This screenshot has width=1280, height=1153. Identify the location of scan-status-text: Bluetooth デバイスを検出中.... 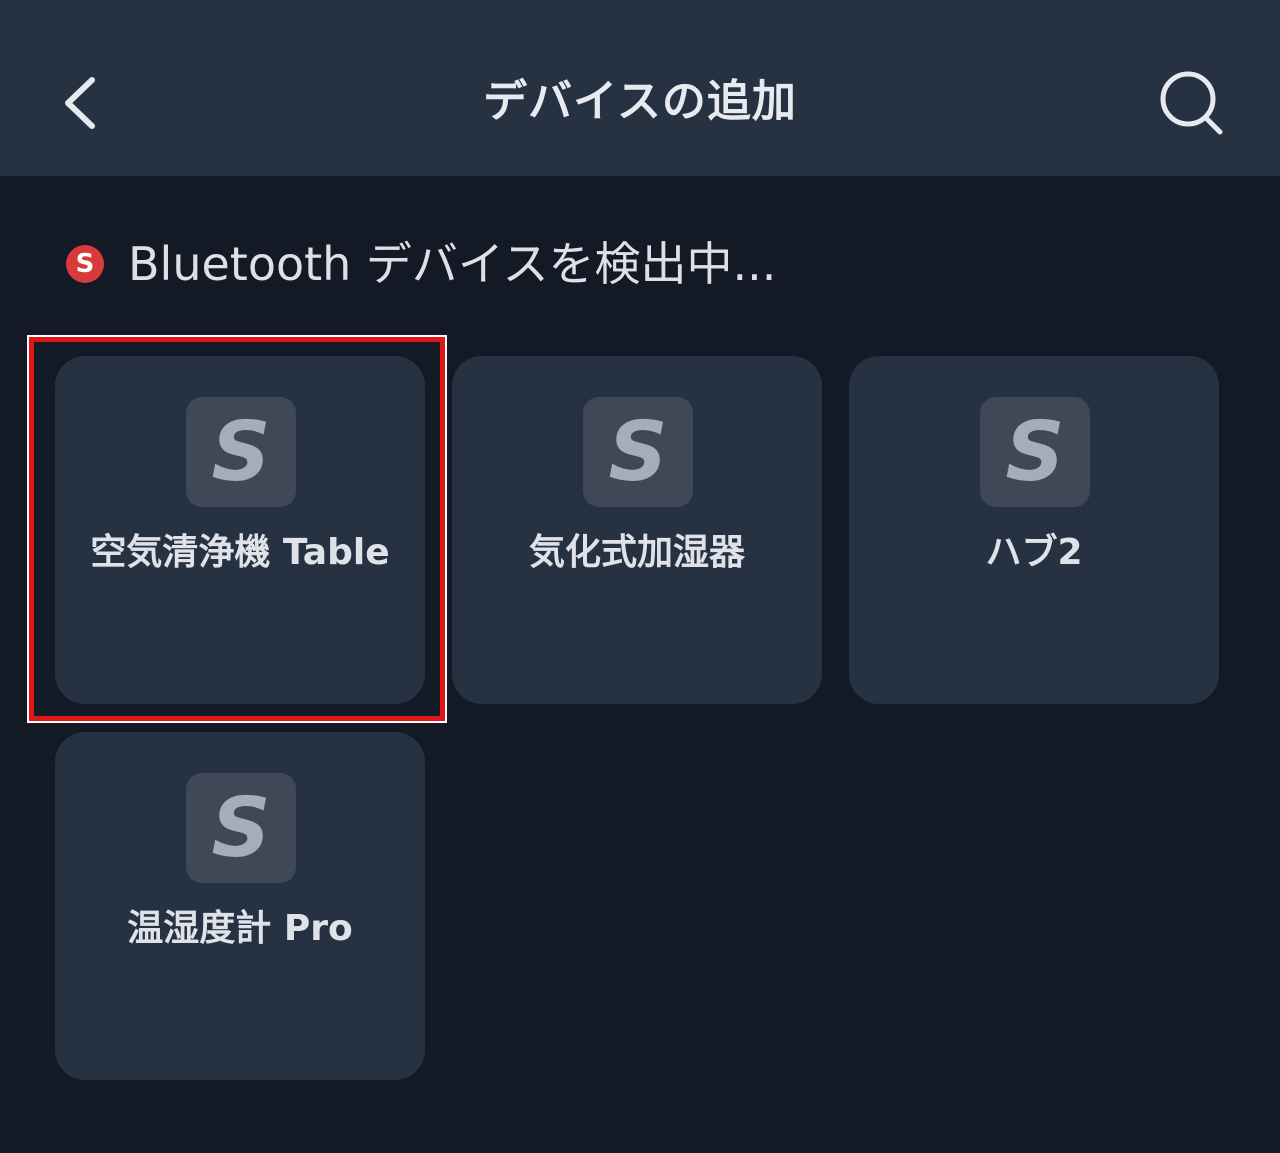
(452, 264).